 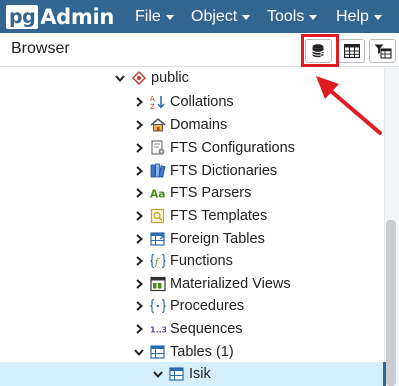 I want to click on tree-node-foreign-tables: Foreign Tables, so click(x=198, y=239).